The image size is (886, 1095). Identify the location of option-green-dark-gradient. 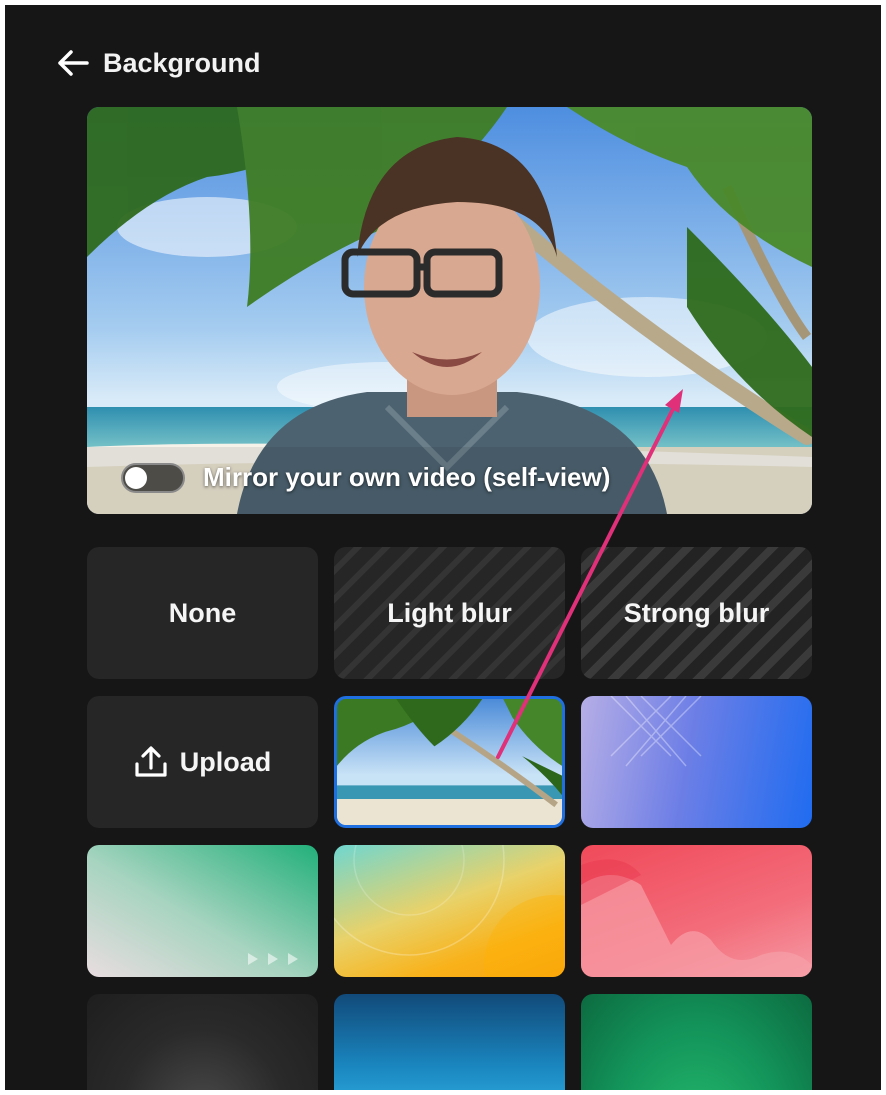
(696, 1042).